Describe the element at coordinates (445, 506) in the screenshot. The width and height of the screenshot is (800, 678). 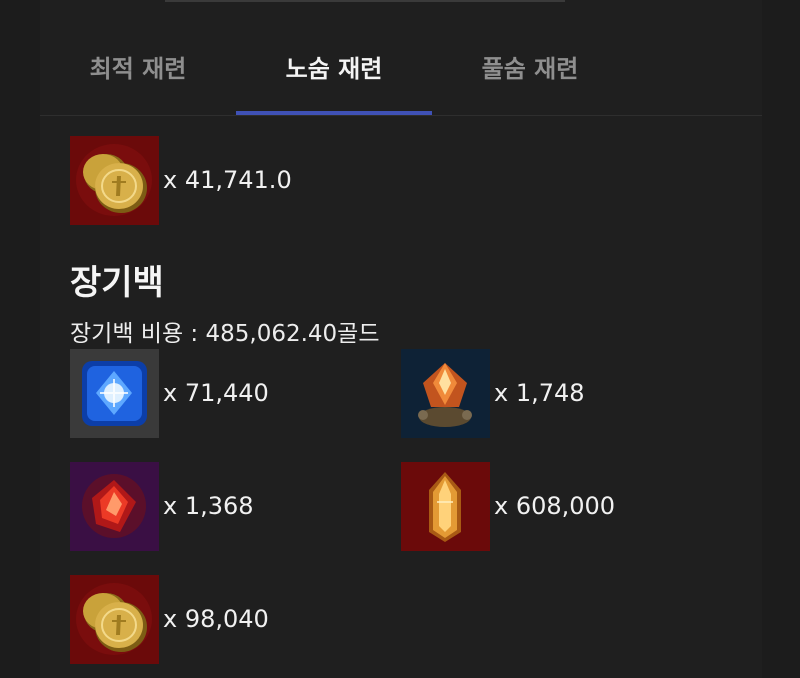
I see `amber-crystal-icon` at that location.